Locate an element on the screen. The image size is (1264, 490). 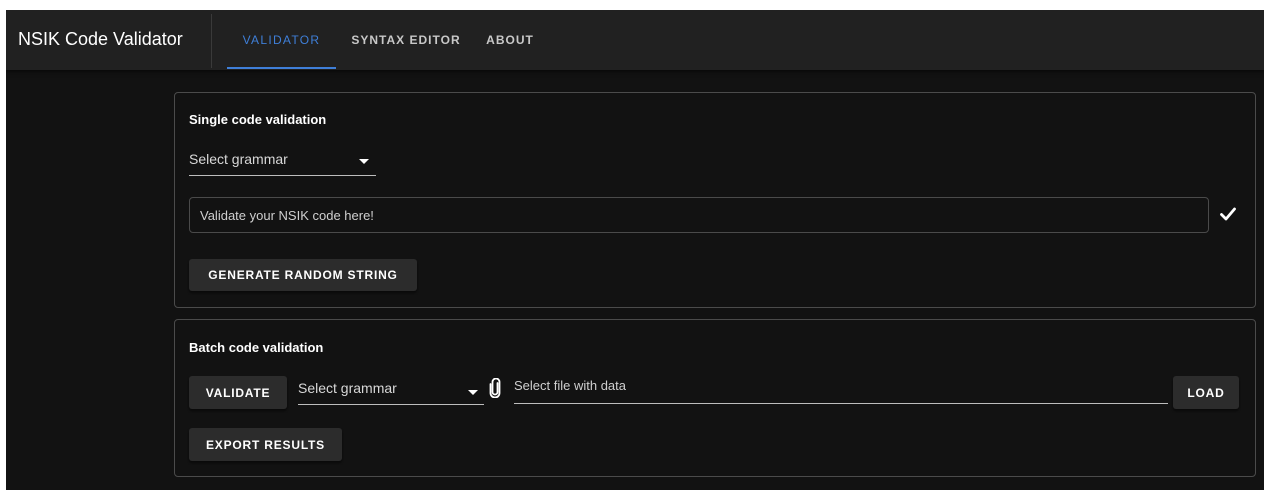
batch-grammar-select: Select grammar is located at coordinates (391, 390).